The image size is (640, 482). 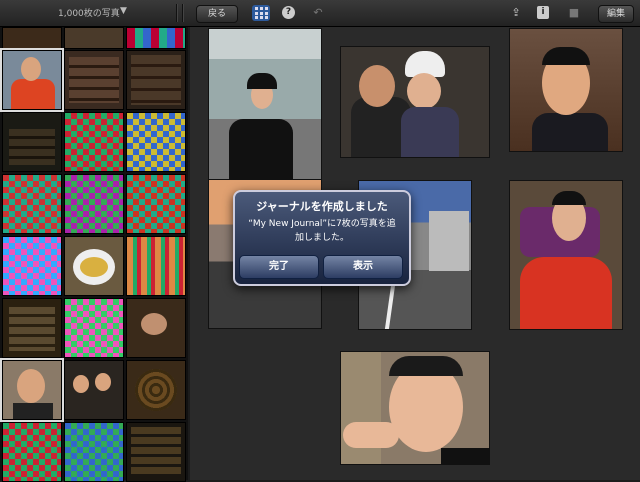 I want to click on alert-title: ジャーナルを作成しました, so click(x=322, y=206).